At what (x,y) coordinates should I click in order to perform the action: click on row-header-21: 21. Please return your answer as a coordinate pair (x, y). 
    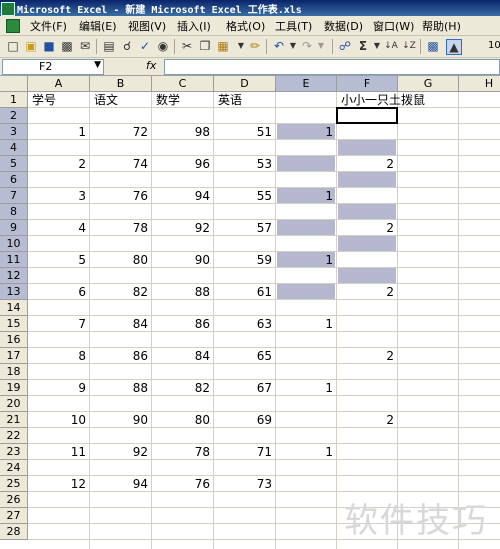
    Looking at the image, I should click on (14, 420).